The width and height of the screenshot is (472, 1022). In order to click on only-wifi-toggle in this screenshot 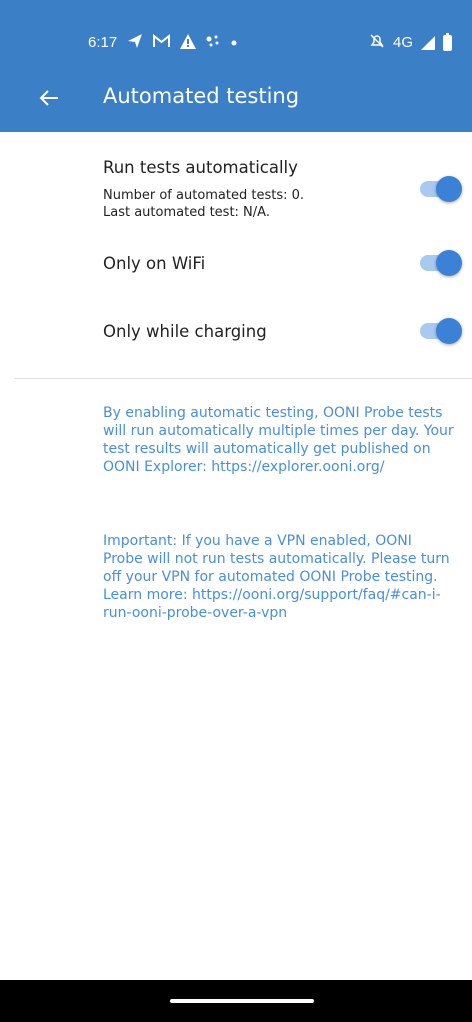, I will do `click(440, 263)`.